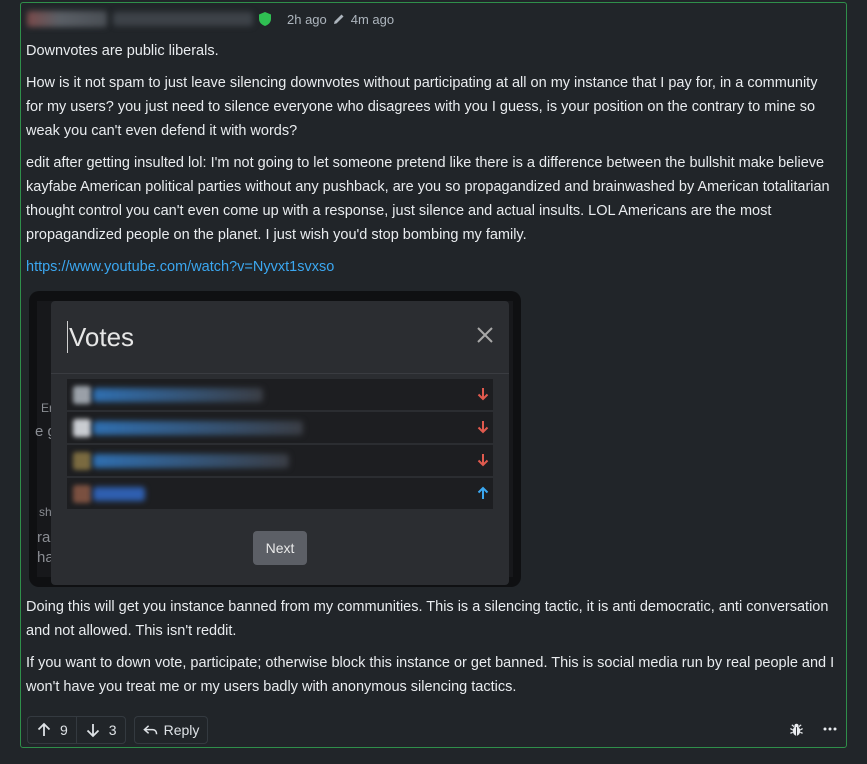 The width and height of the screenshot is (867, 764). Describe the element at coordinates (485, 335) in the screenshot. I see `close-icon` at that location.